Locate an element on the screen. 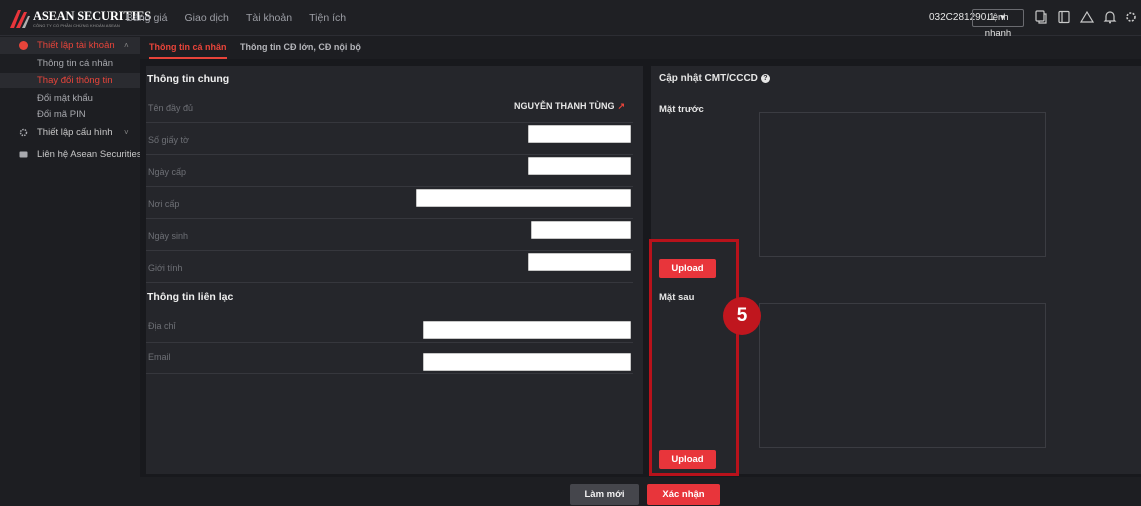 The image size is (1141, 506). annotation-step-badge: 5 is located at coordinates (742, 316).